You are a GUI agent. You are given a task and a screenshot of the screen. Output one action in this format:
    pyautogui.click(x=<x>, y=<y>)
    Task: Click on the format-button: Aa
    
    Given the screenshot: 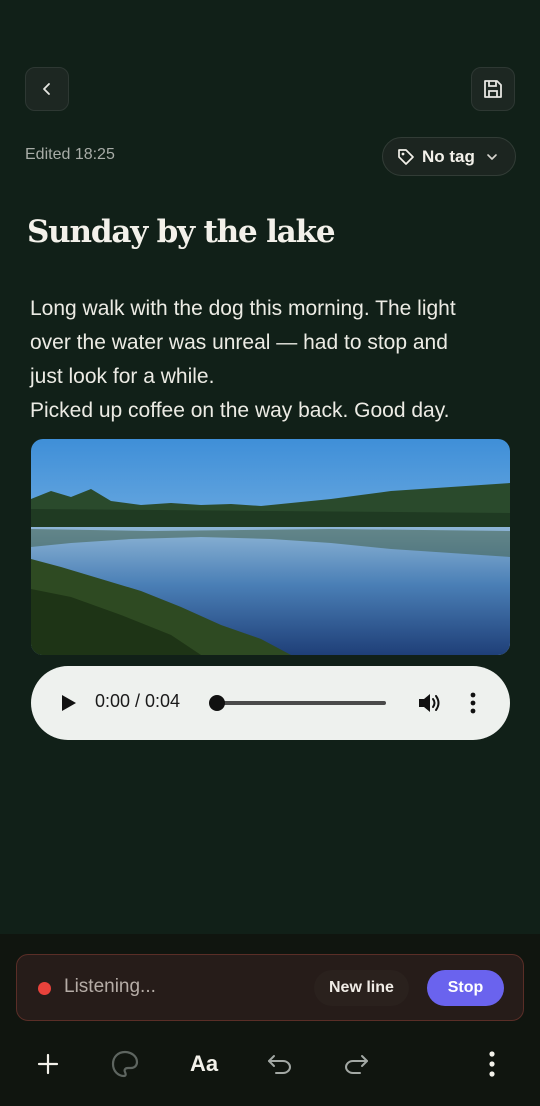 What is the action you would take?
    pyautogui.click(x=204, y=1064)
    